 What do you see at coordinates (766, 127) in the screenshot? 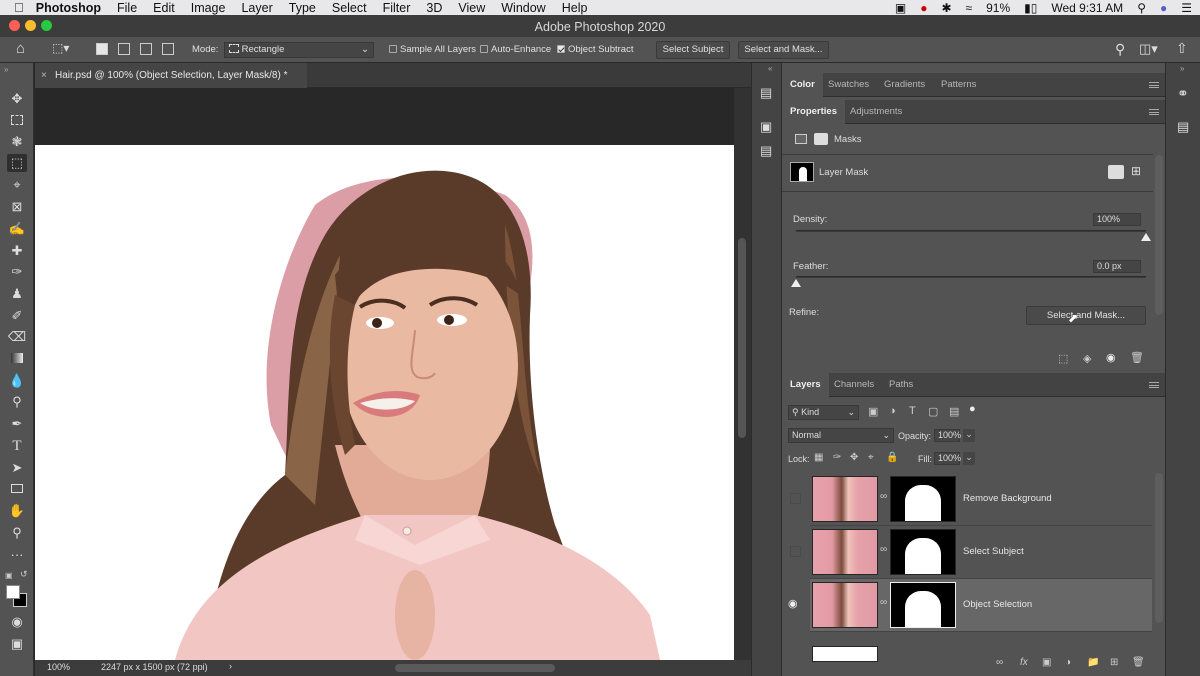
I see `libraries-panel-icon: ▣` at bounding box center [766, 127].